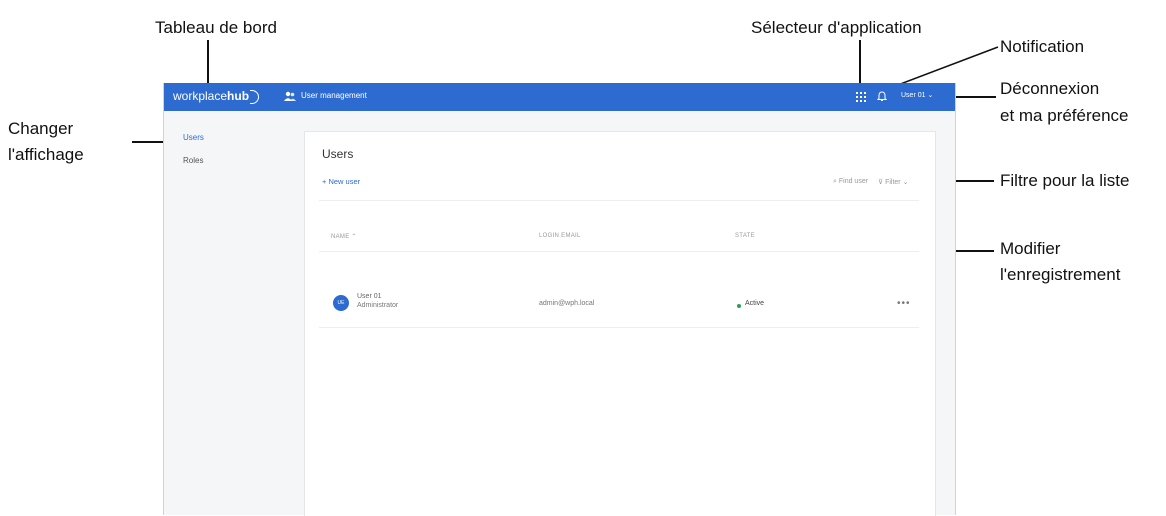 The image size is (1166, 516). What do you see at coordinates (882, 96) in the screenshot?
I see `notification-bell-icon` at bounding box center [882, 96].